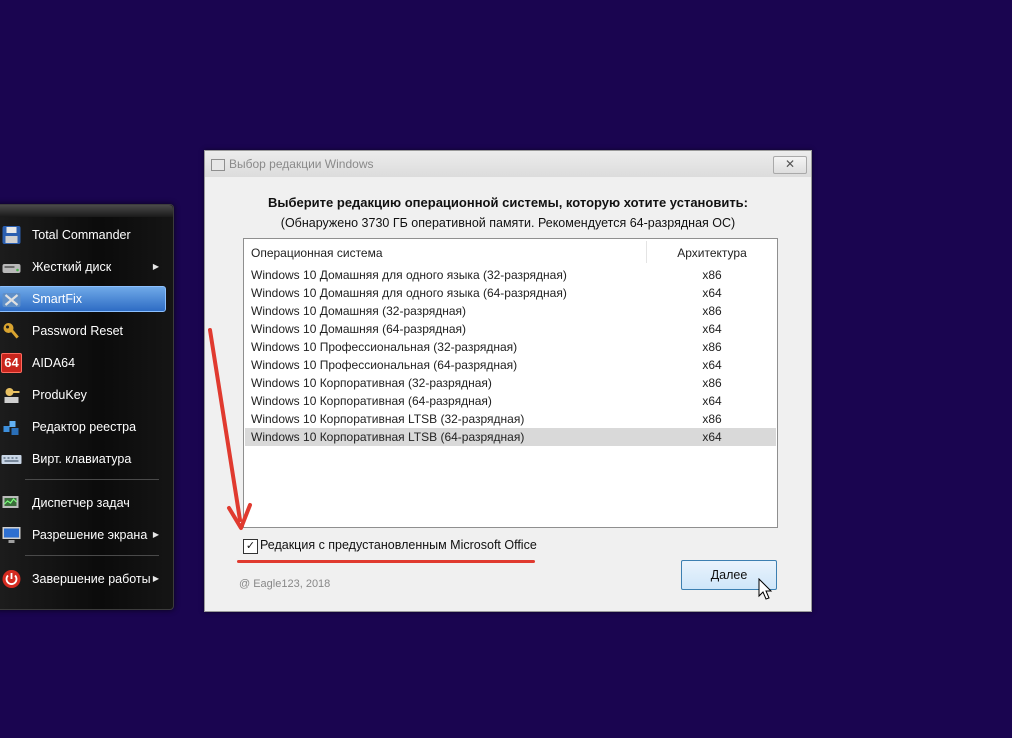 The image size is (1012, 738). I want to click on menu-item-label: SmartFix, so click(57, 299).